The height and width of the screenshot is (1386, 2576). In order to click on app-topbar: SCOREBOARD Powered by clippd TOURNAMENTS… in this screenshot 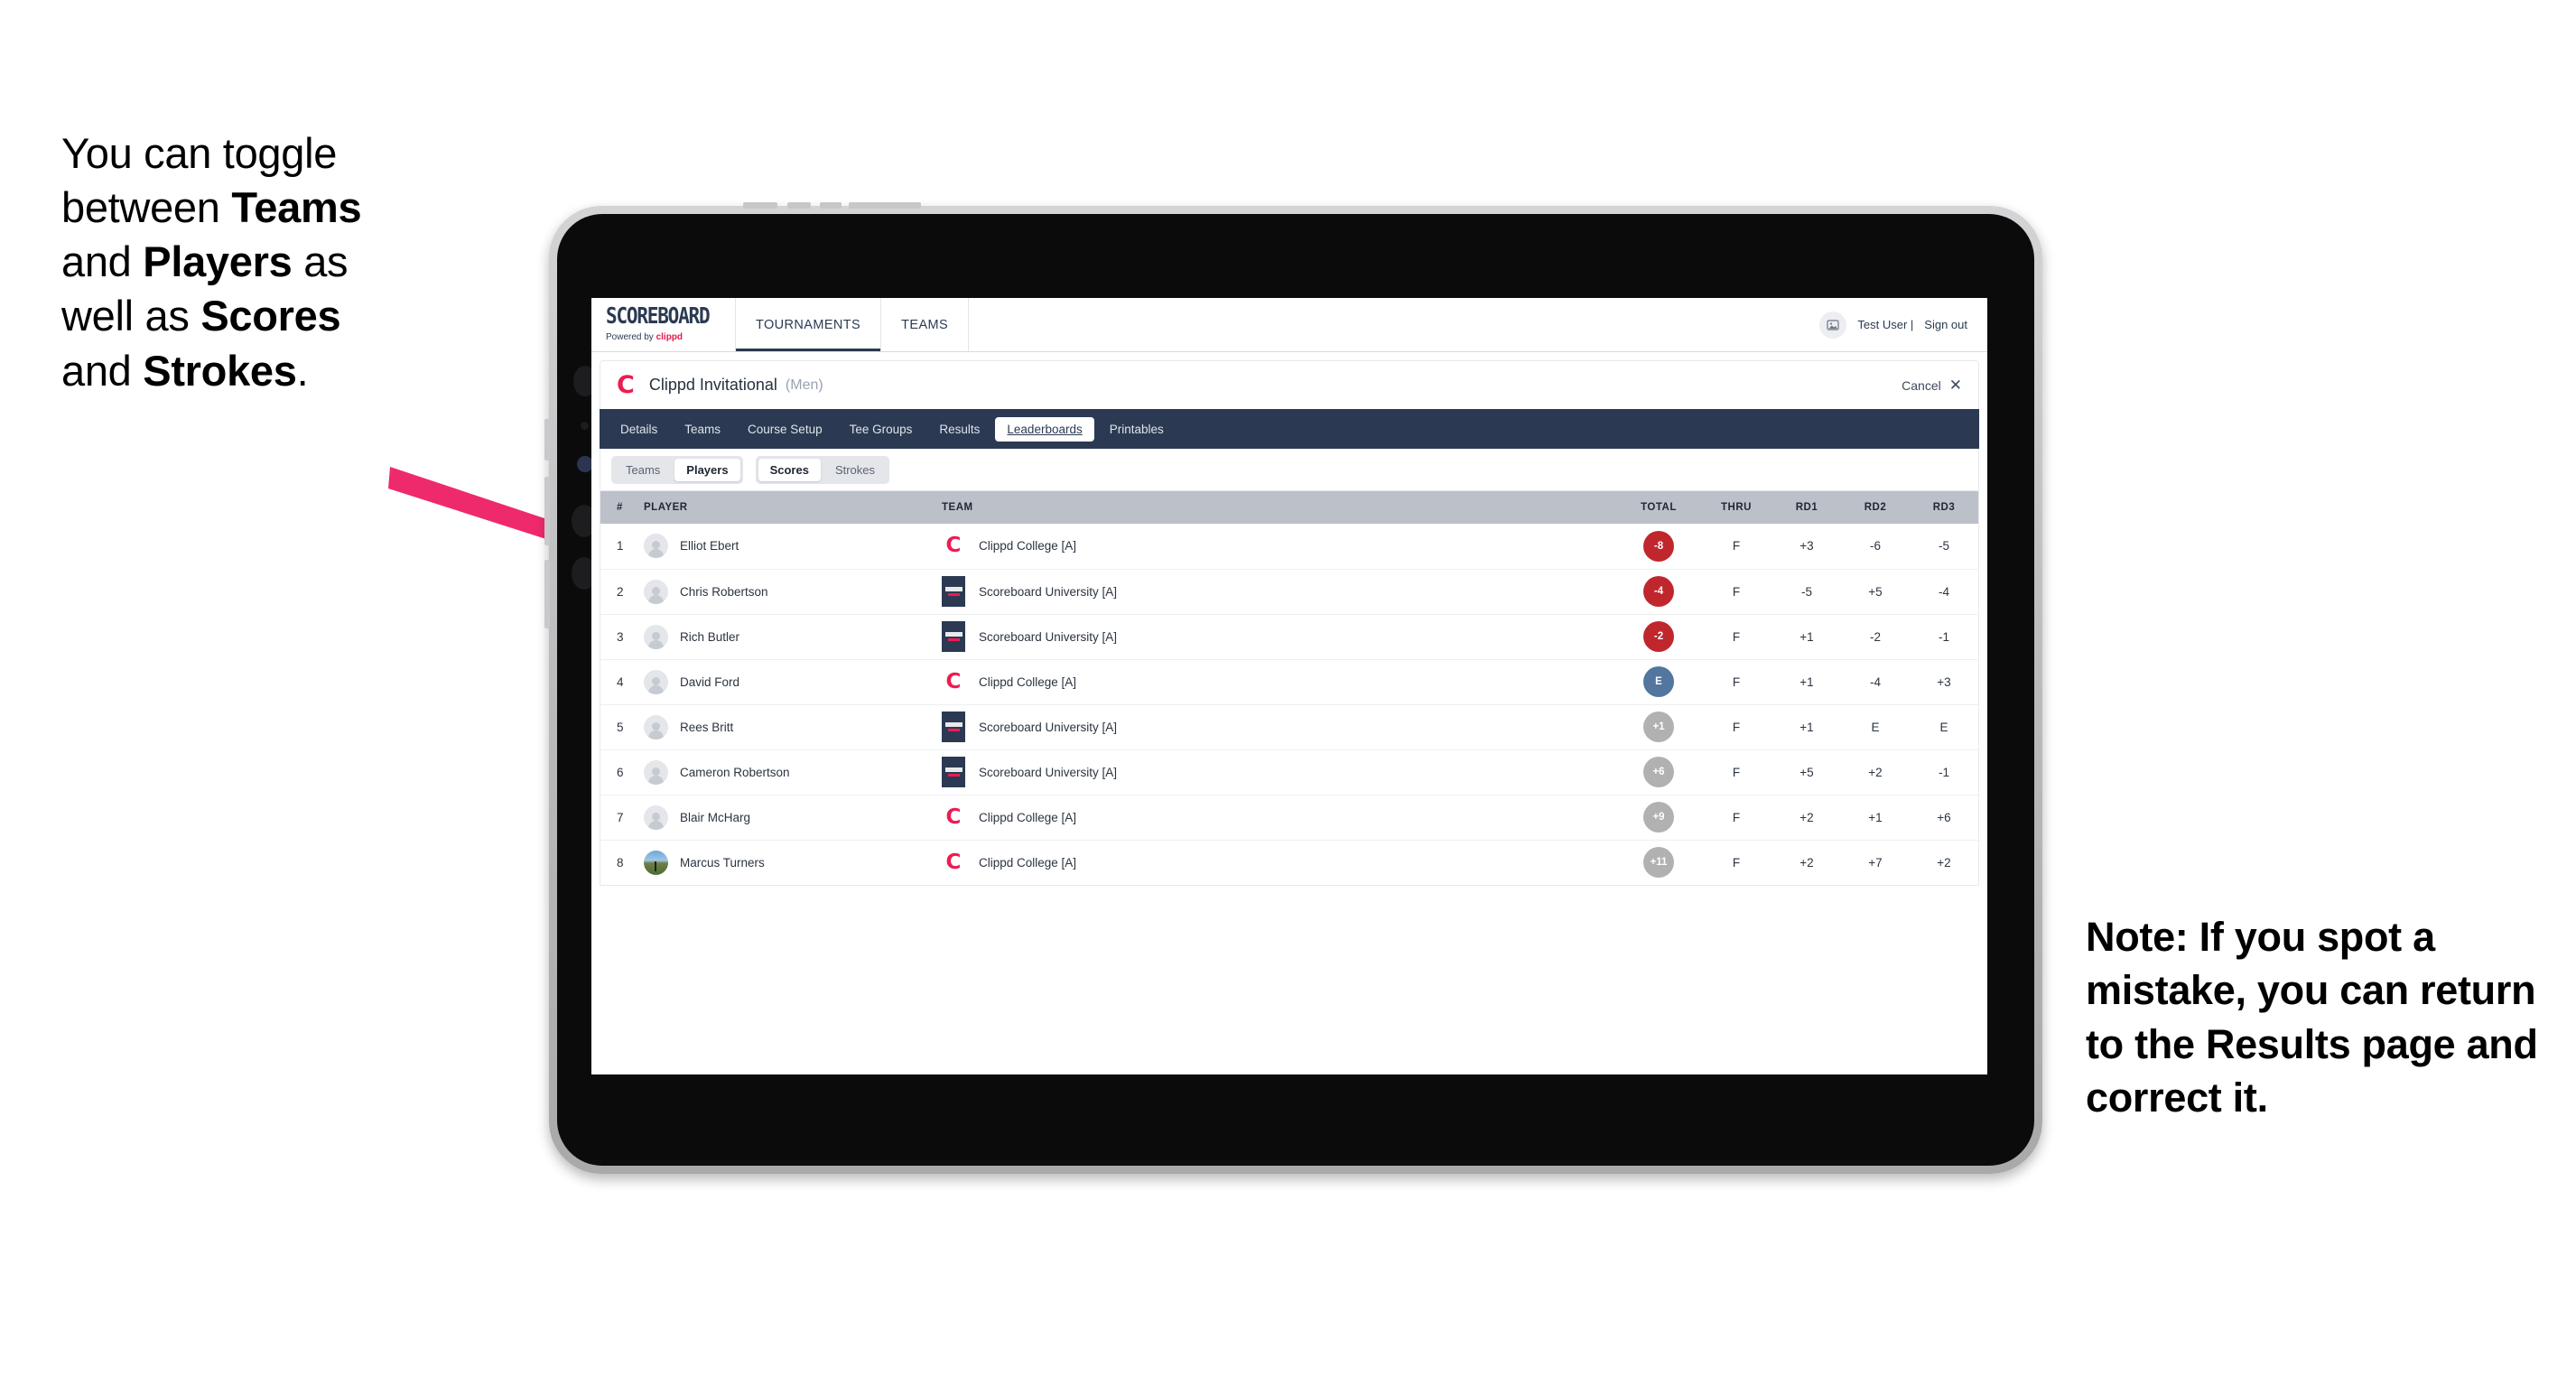, I will do `click(1289, 325)`.